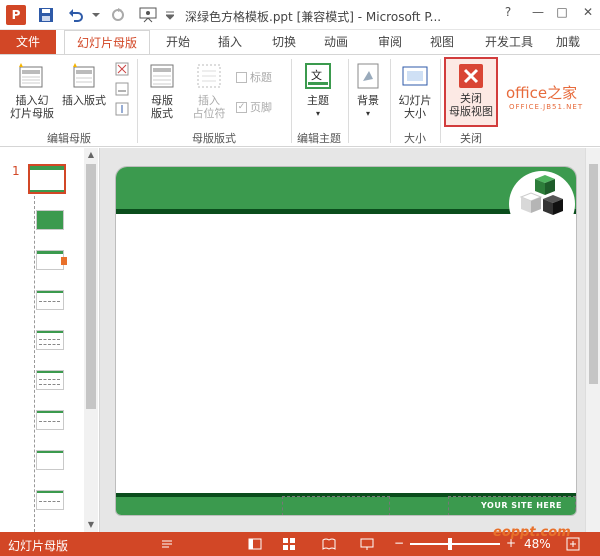 This screenshot has width=600, height=556. I want to click on title-checkbox: 标题, so click(254, 77).